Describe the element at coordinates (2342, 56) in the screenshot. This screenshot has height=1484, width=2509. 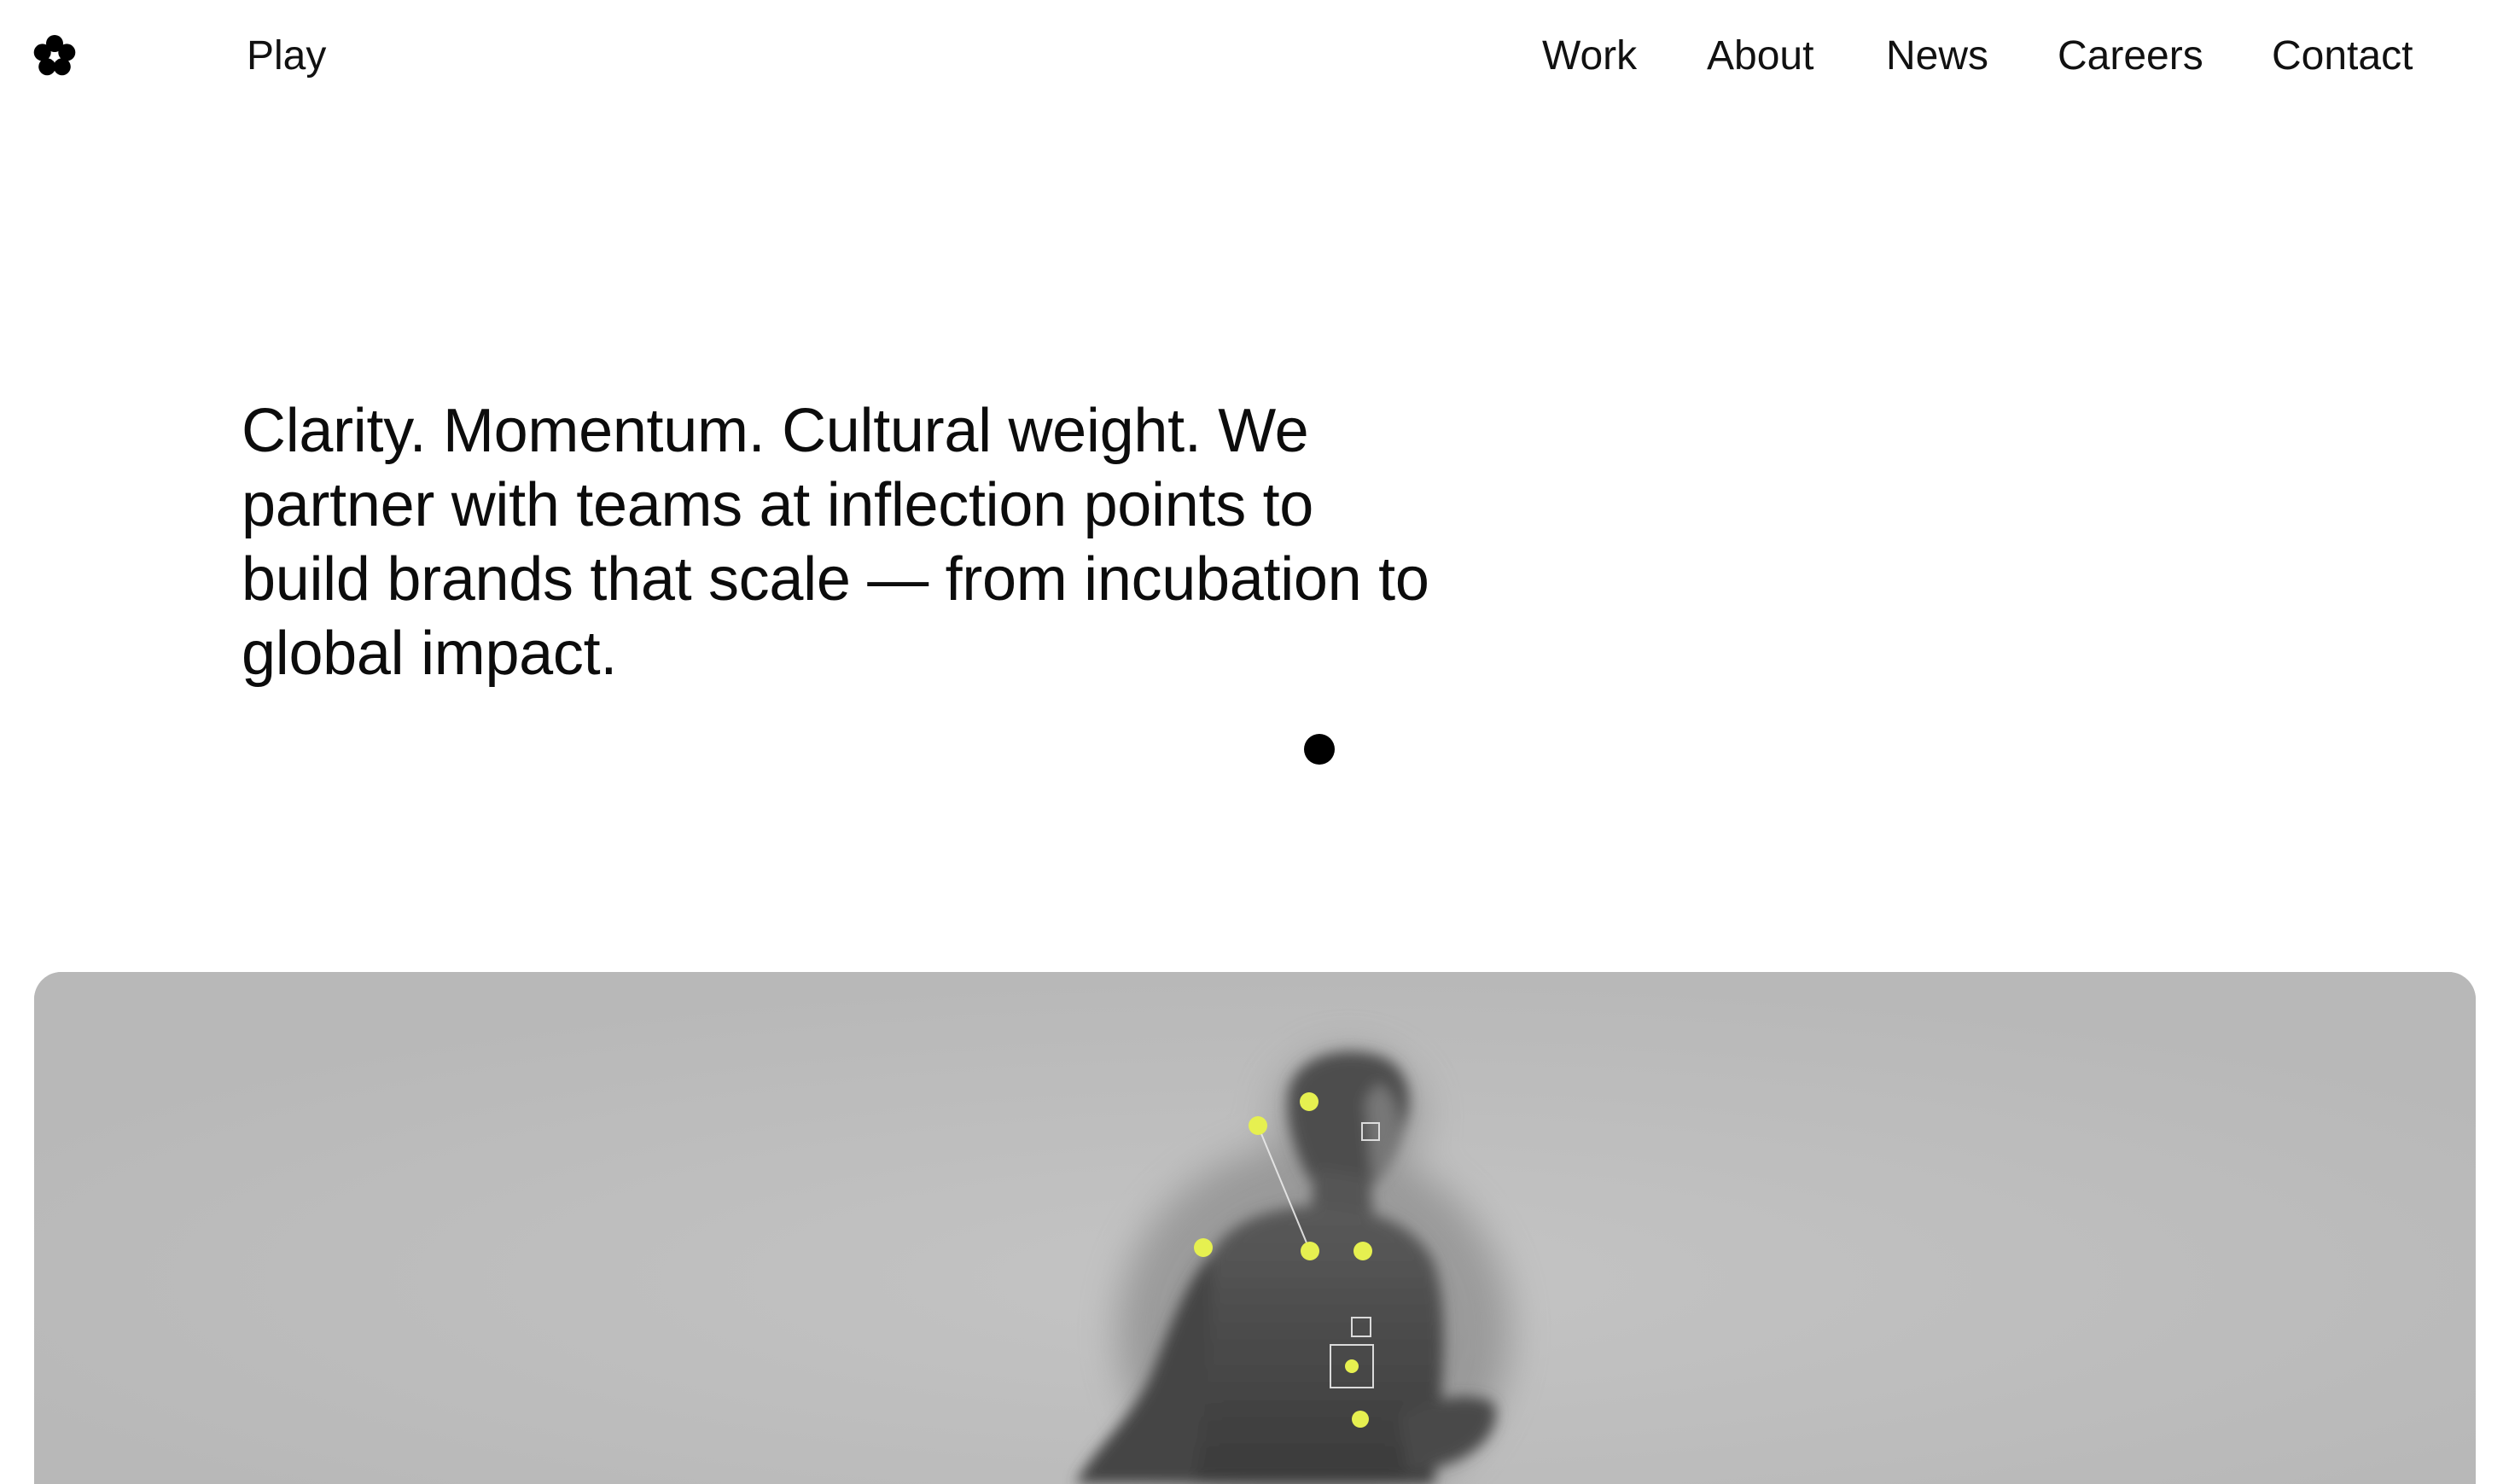
I see `nav-contact: Contact` at that location.